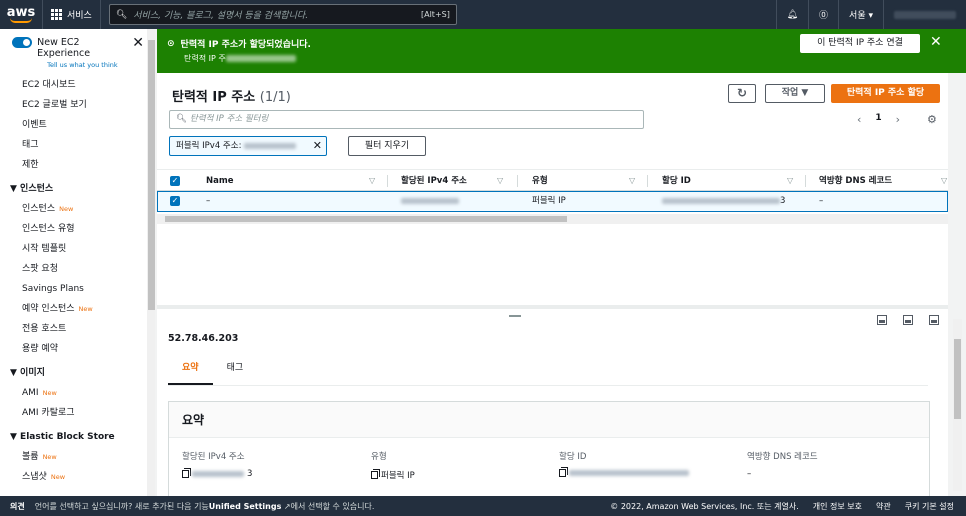 The image size is (966, 516). Describe the element at coordinates (77, 145) in the screenshot. I see `sidebar-item-tags: 태그` at that location.